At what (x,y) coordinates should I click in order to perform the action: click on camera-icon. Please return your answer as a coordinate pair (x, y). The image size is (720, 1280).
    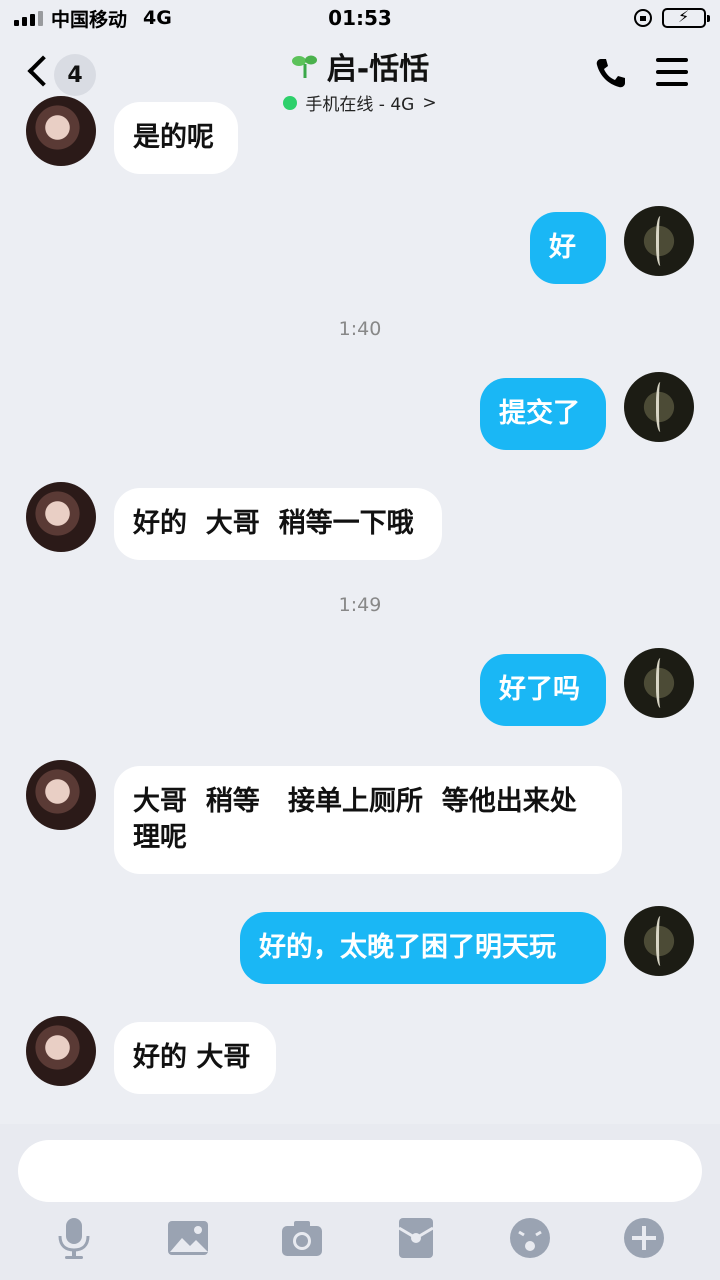
    Looking at the image, I should click on (302, 1238).